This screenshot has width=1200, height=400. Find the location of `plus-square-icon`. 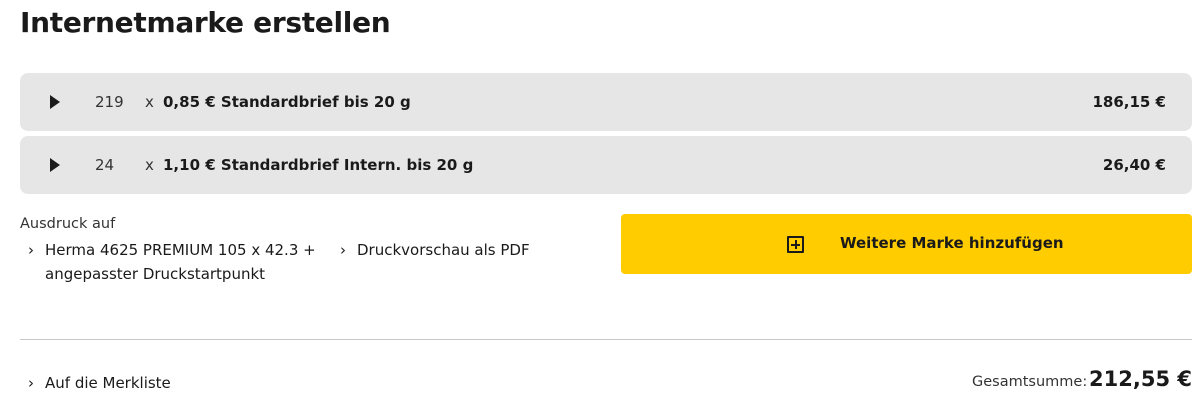

plus-square-icon is located at coordinates (795, 244).